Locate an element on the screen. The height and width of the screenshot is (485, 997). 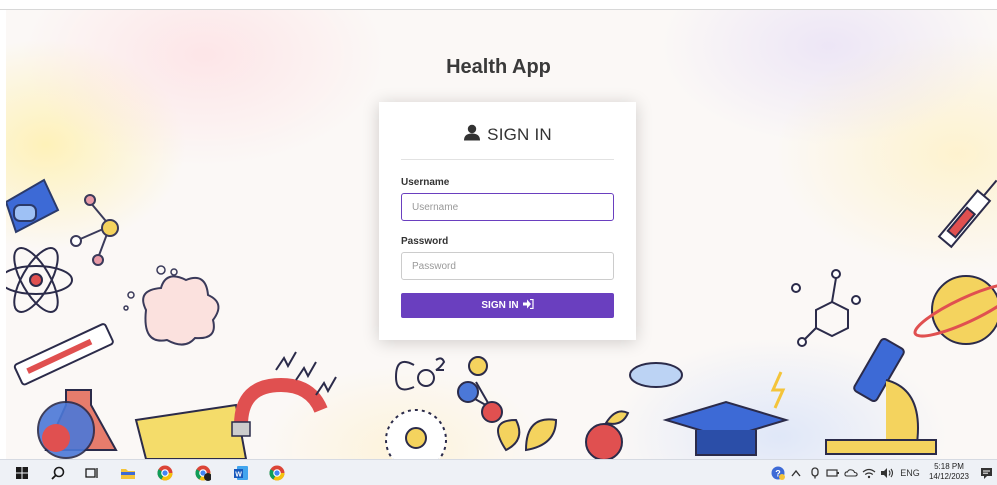
app-title: Health App is located at coordinates (498, 67).